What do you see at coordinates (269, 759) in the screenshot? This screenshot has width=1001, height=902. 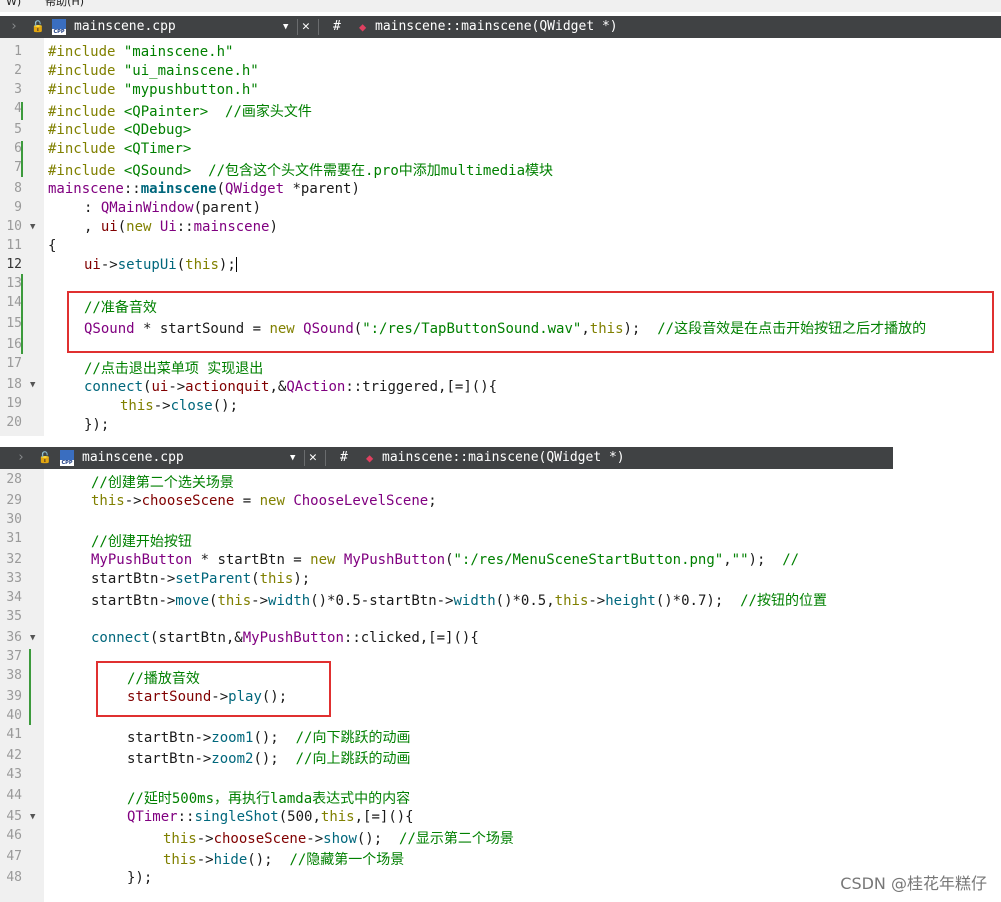 I see `code-line: startBtn->zoom2(); //向上跳跃的动画` at bounding box center [269, 759].